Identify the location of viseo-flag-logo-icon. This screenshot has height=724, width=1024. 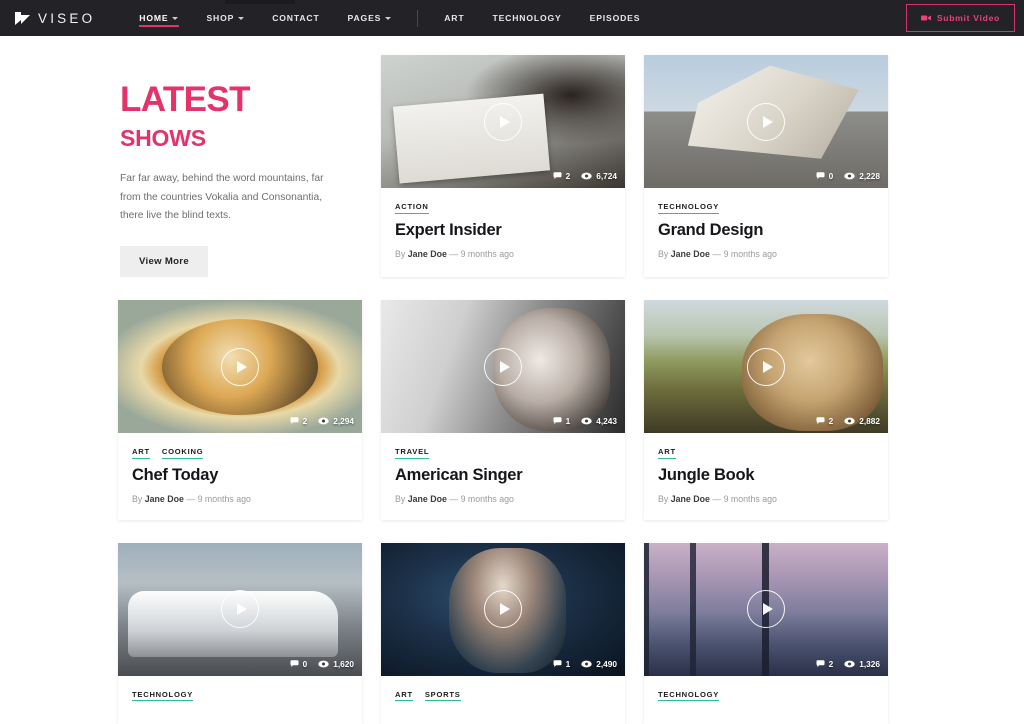
(22, 18).